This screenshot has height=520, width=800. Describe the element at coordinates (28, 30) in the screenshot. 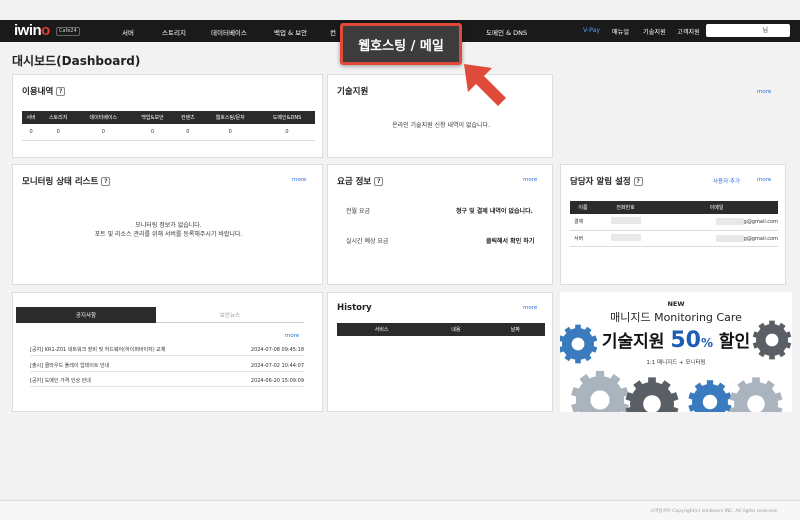

I see `logo-text: iwin` at that location.